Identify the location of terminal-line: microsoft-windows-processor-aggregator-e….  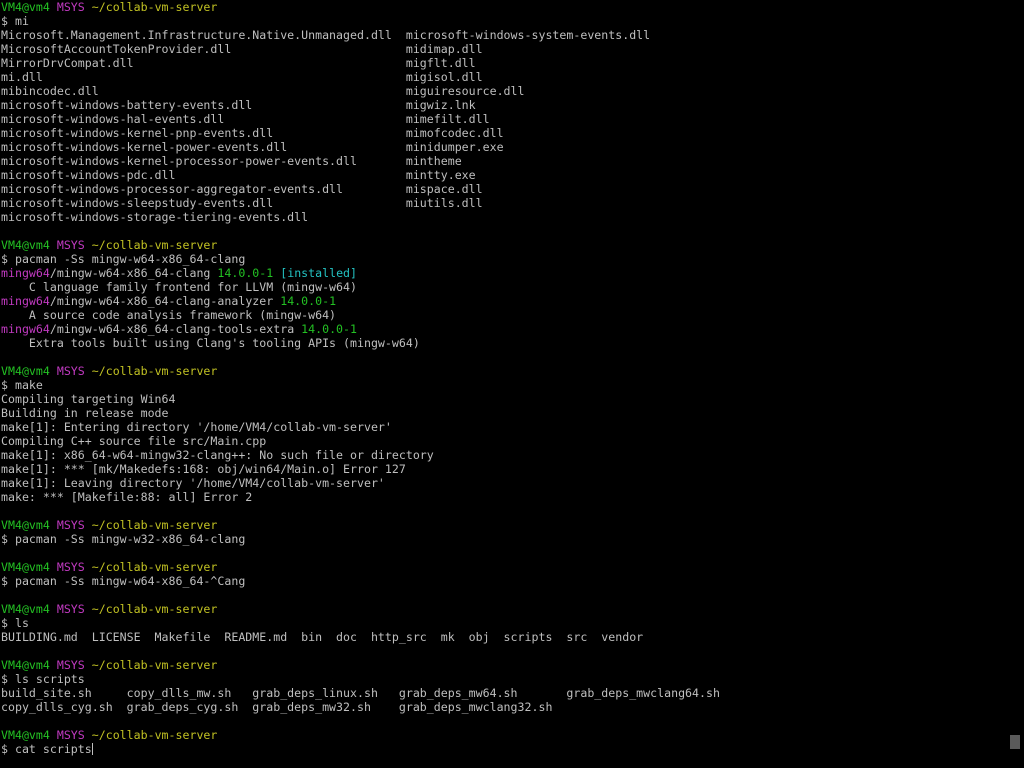
(360, 189).